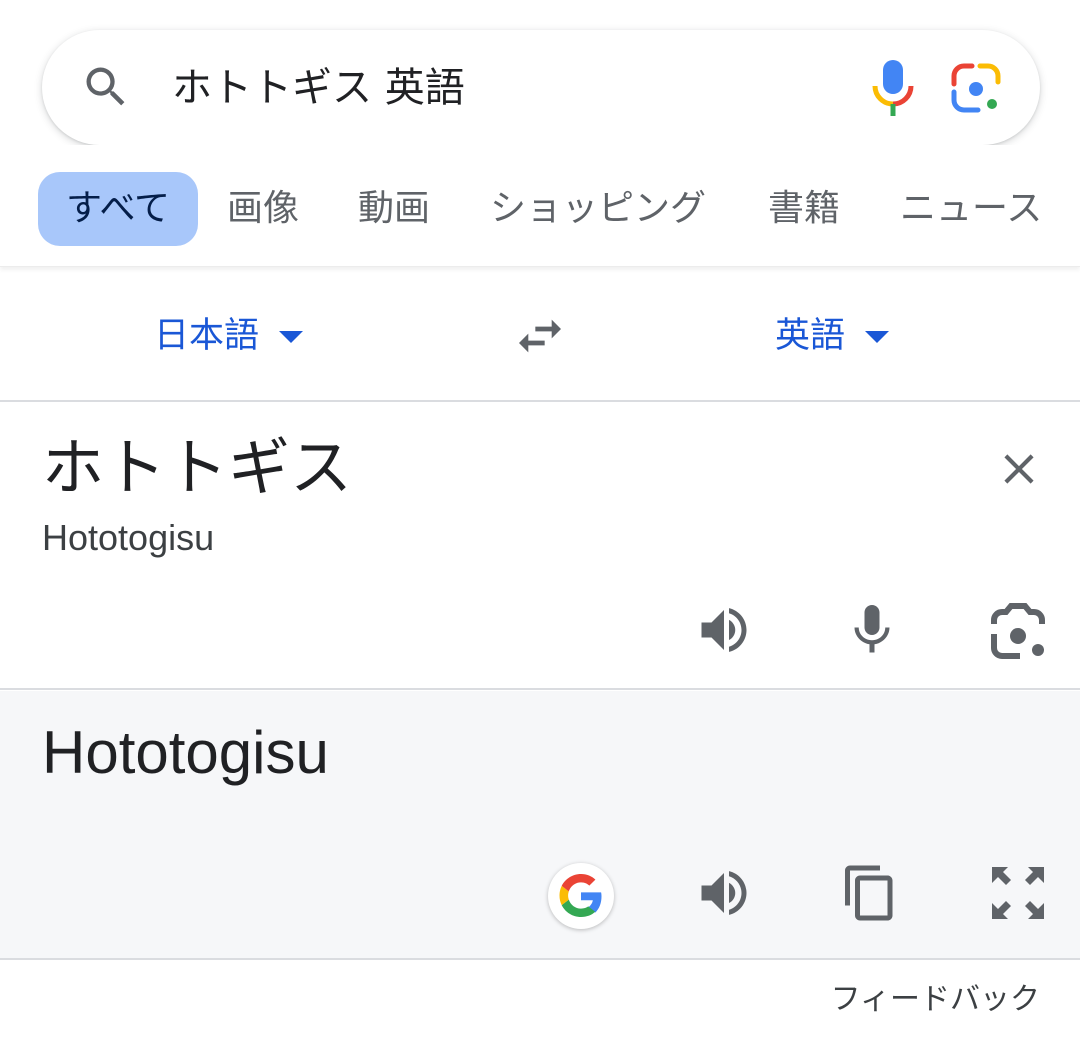 The width and height of the screenshot is (1080, 1042). I want to click on voice-search-mic-icon, so click(893, 88).